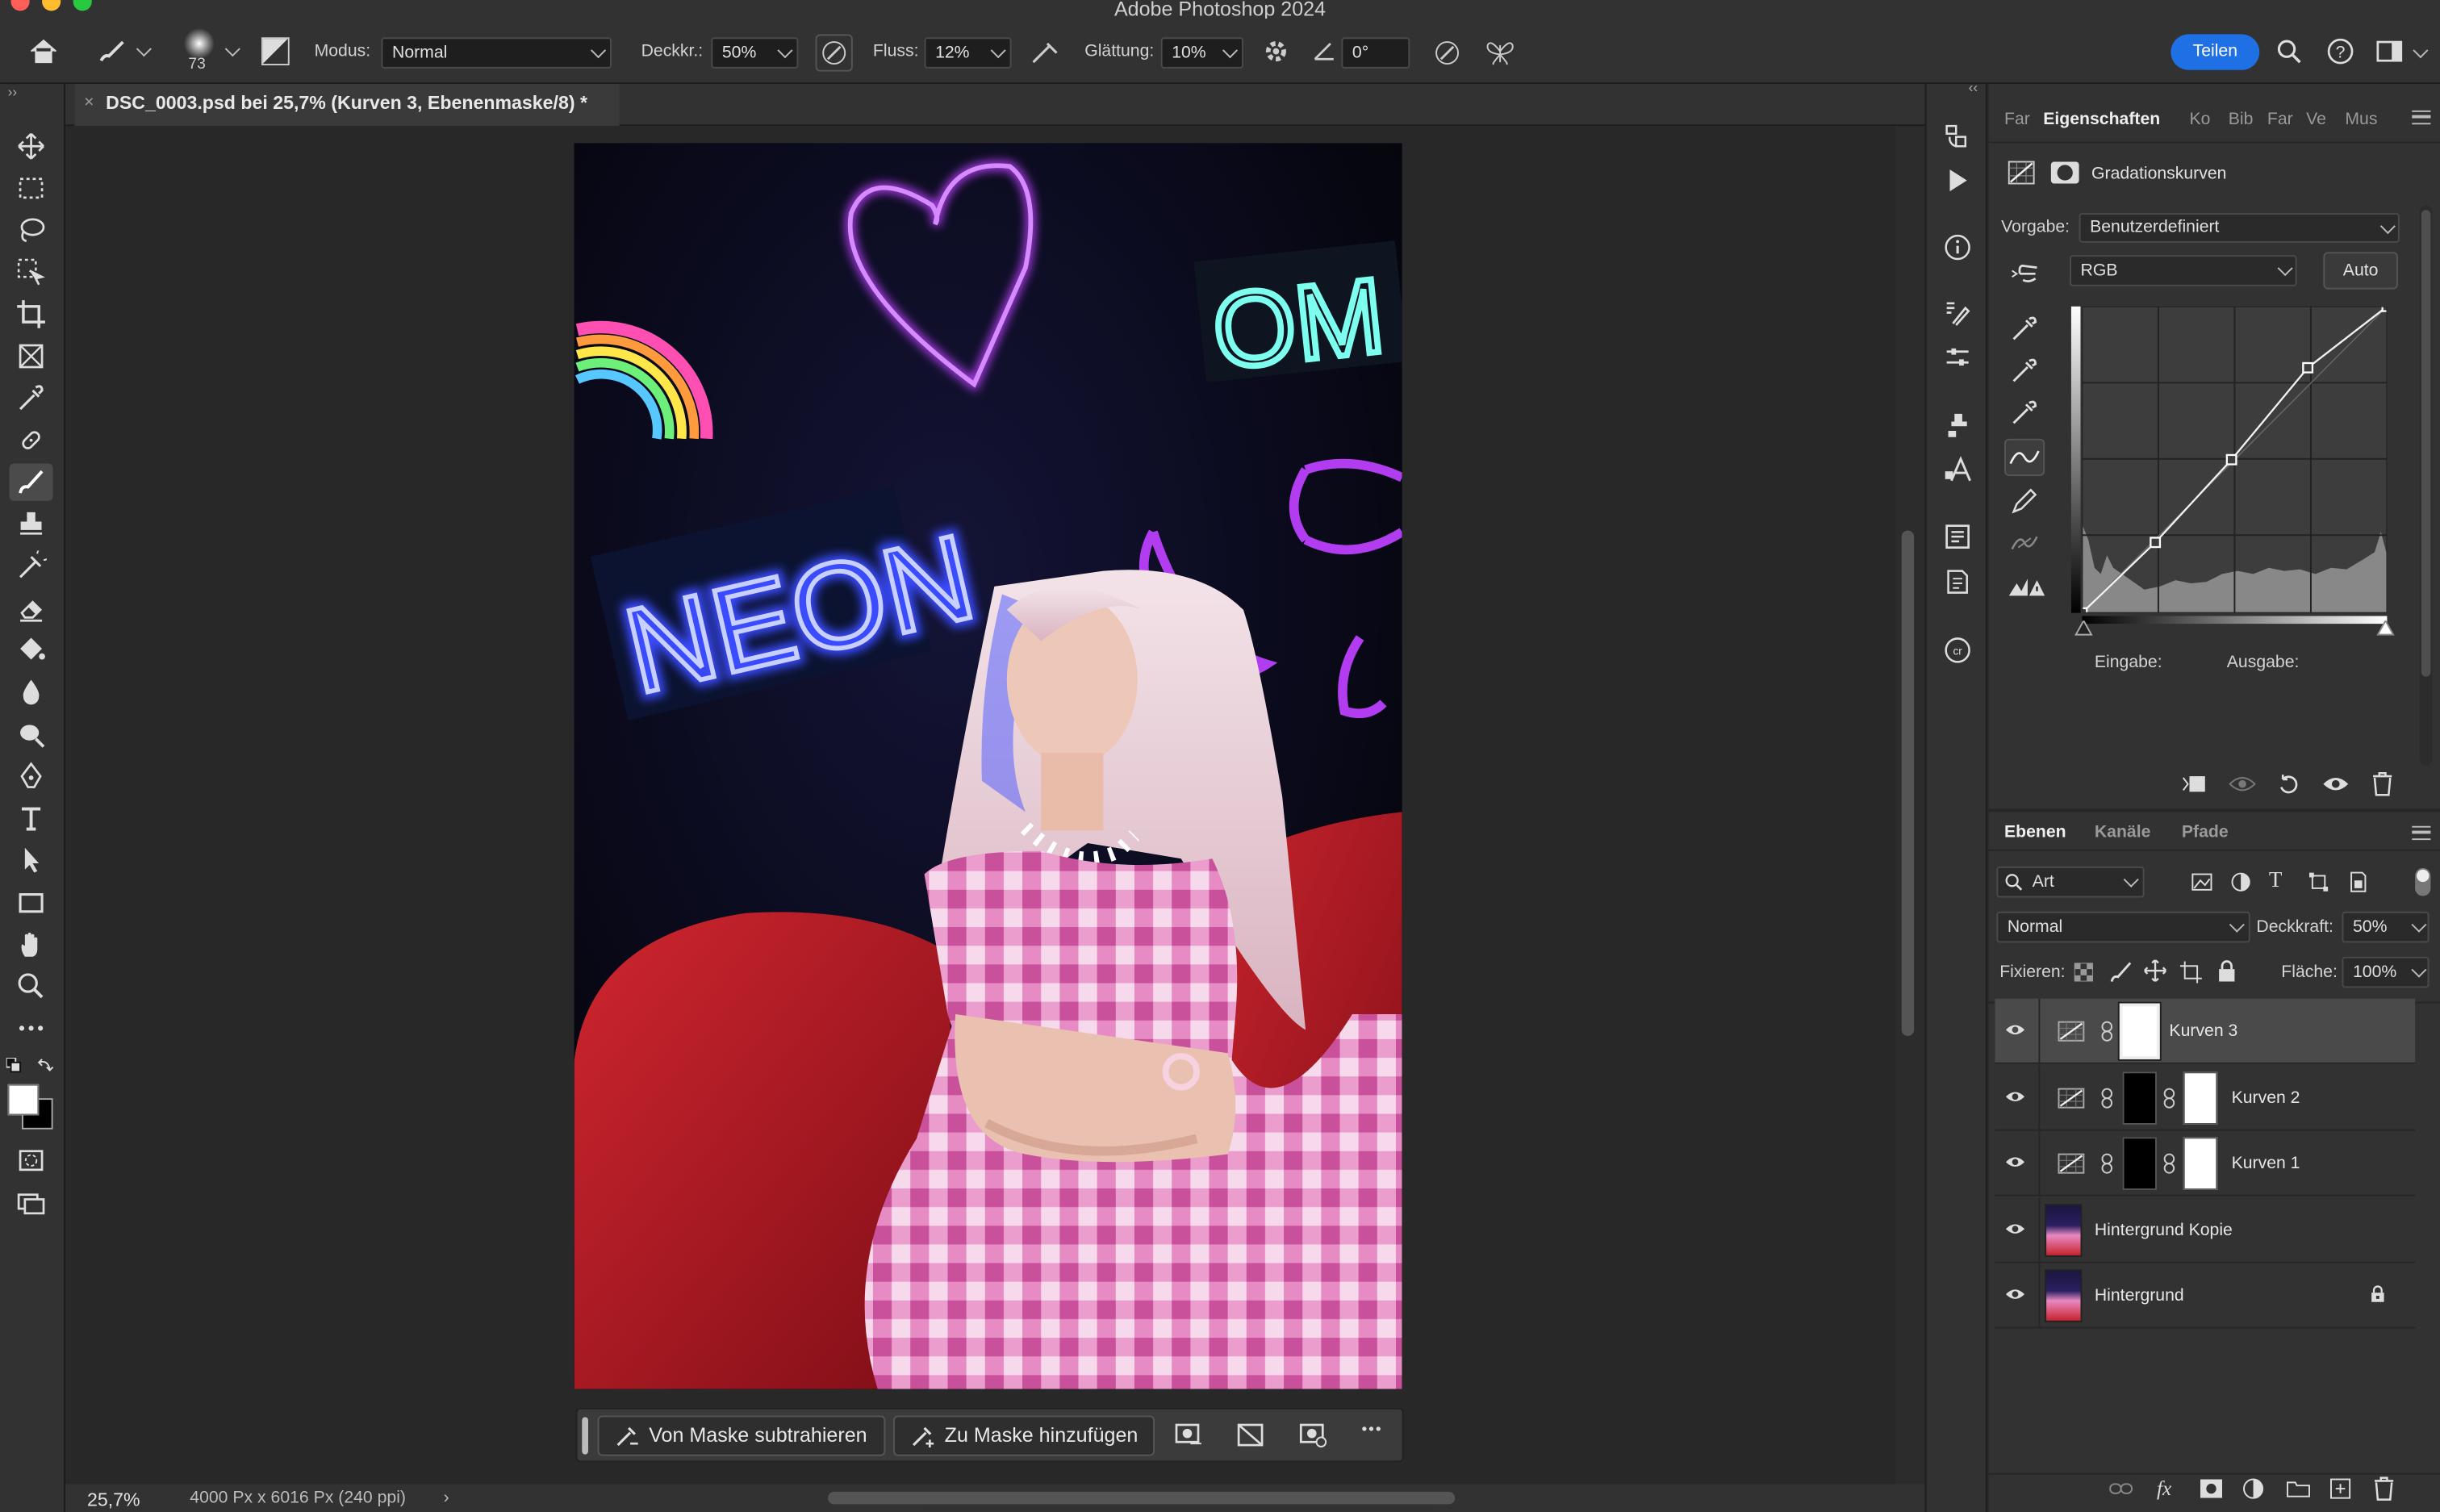 The height and width of the screenshot is (1512, 2440). I want to click on new-group-icon, so click(2298, 1491).